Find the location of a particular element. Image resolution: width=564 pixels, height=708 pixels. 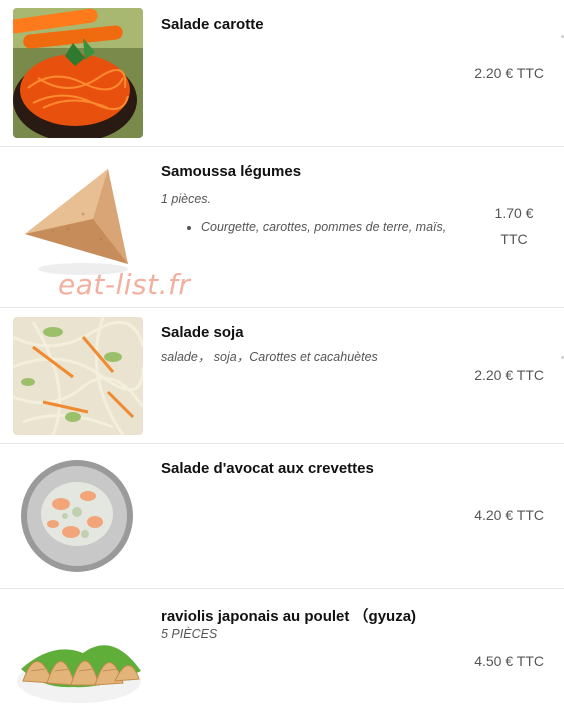

item-name: Salade soja is located at coordinates (202, 332).